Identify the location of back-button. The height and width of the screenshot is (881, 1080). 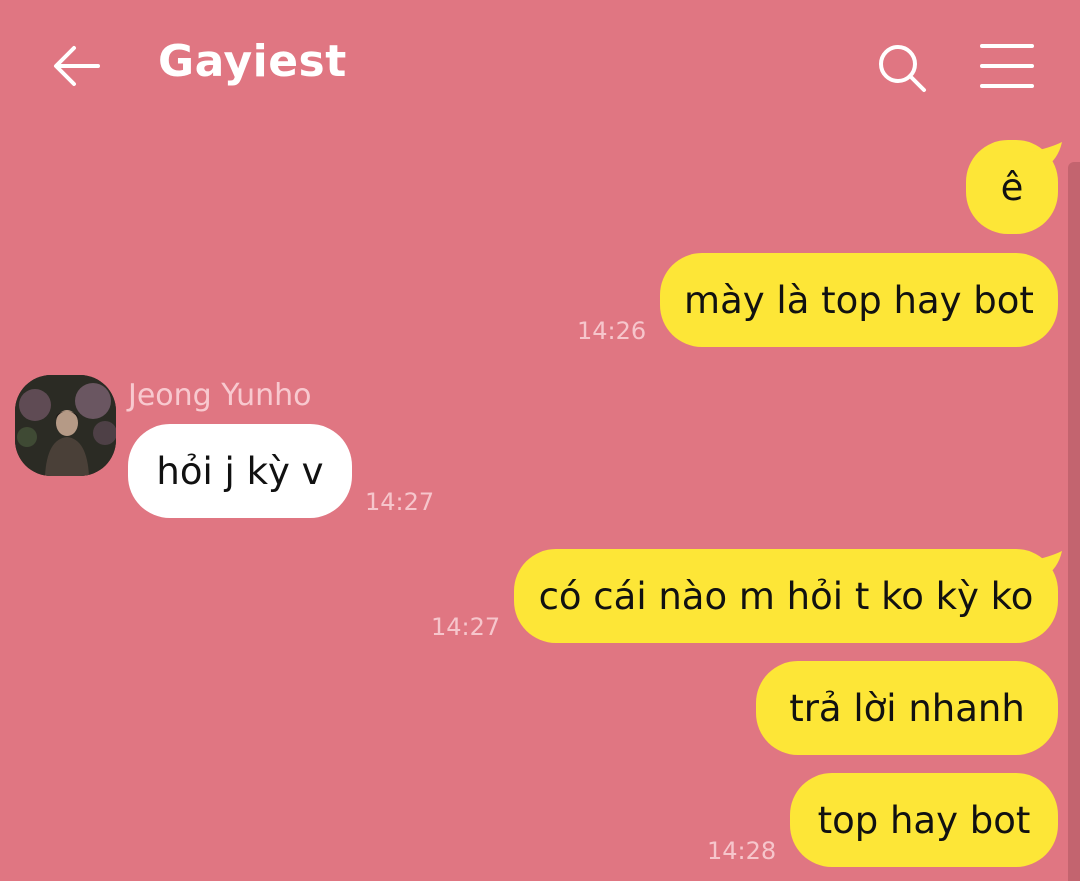
(76, 66).